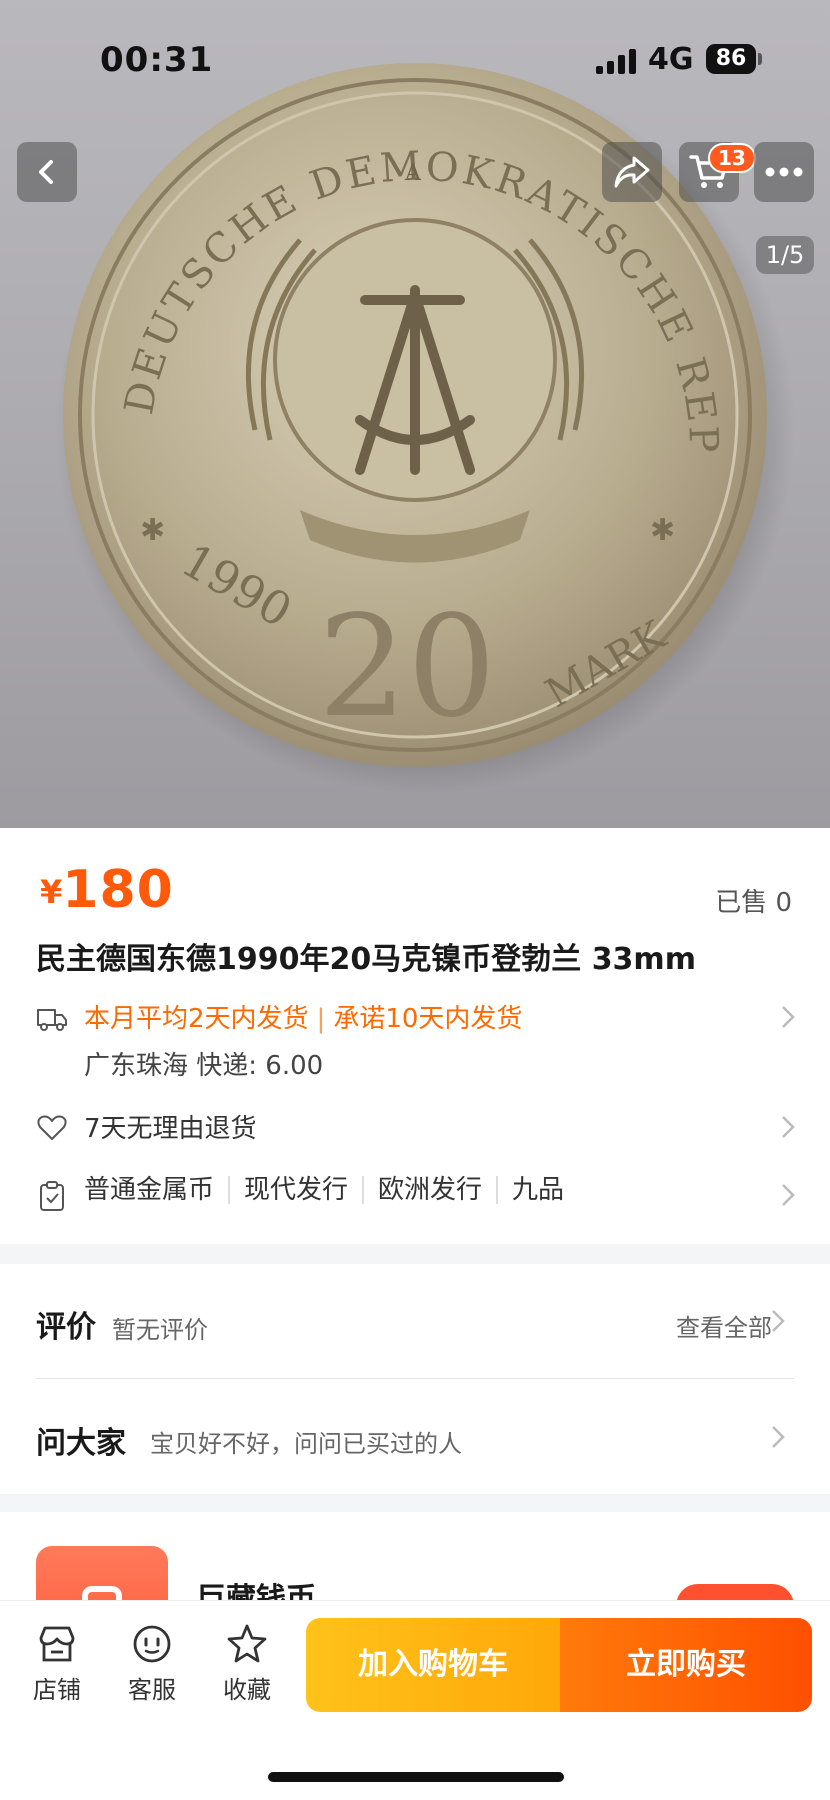  I want to click on shipping-row: 本月平均2天内发货 | 承诺10天内发货 广东珠海 快递: 6.00, so click(416, 1040).